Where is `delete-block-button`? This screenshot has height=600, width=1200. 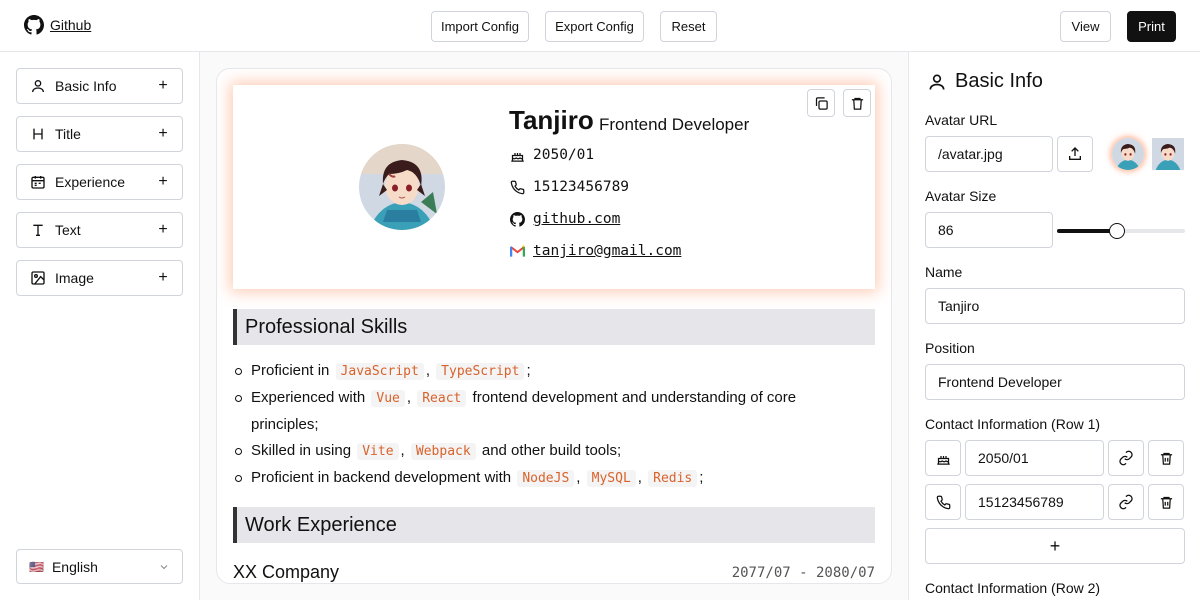
delete-block-button is located at coordinates (857, 103).